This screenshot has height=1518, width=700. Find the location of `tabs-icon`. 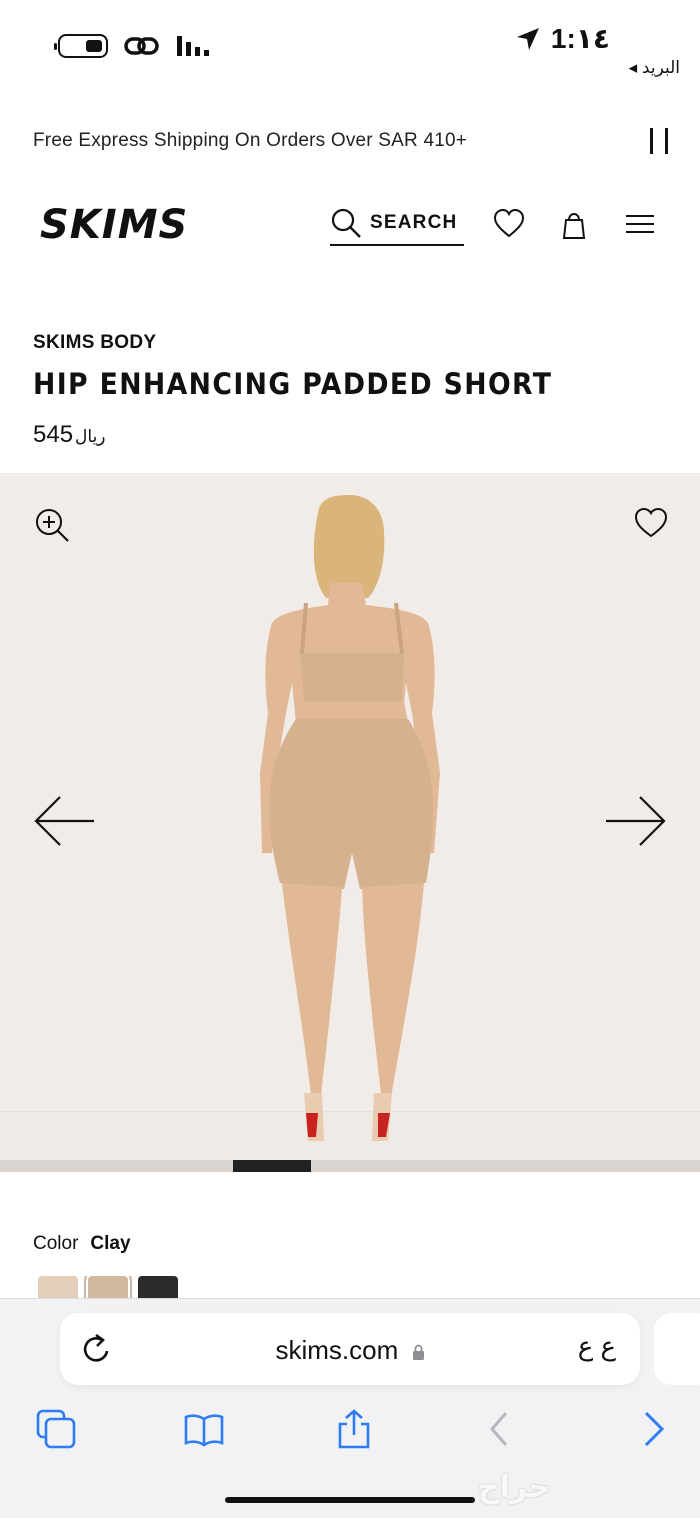

tabs-icon is located at coordinates (56, 1429).